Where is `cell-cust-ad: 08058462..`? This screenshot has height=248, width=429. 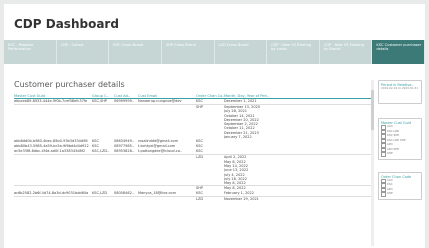
cell-cust-ad: 08058462.. is located at coordinates (124, 193).